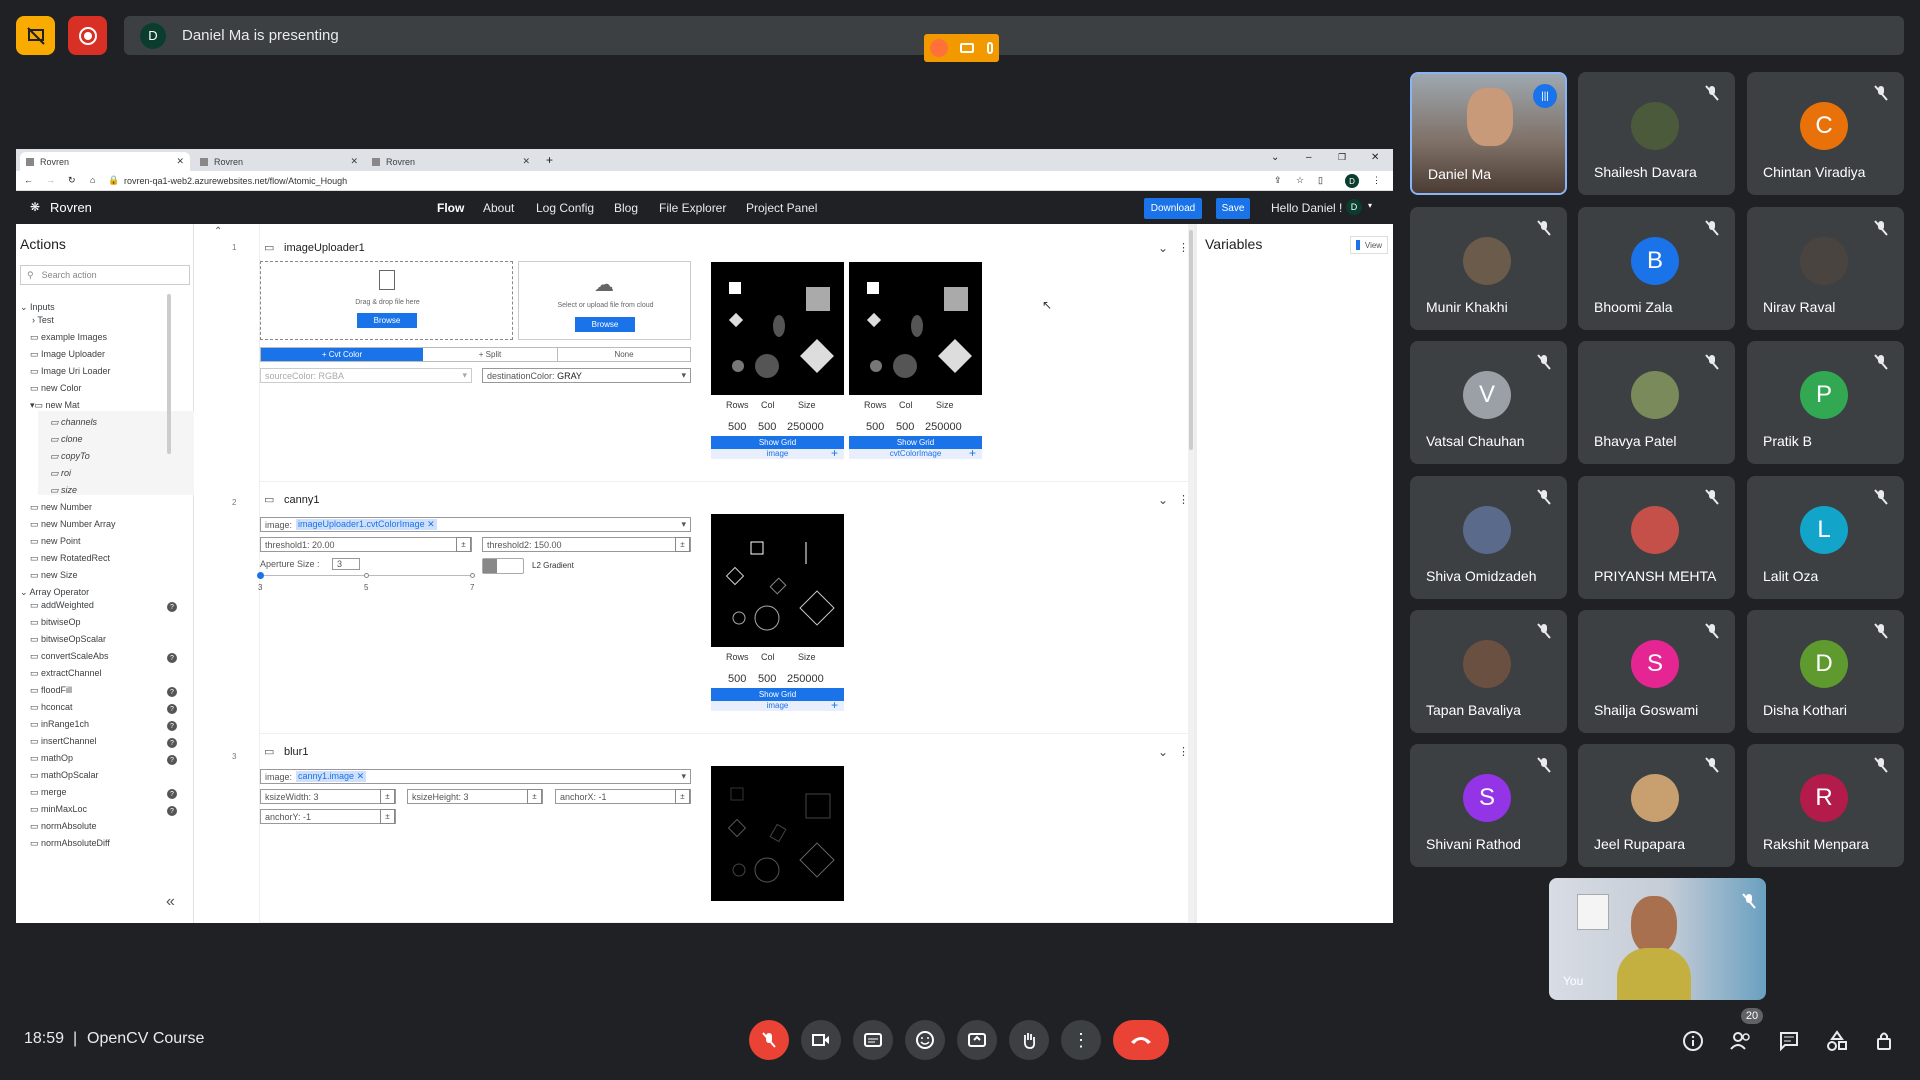 This screenshot has width=1920, height=1080. I want to click on anchor-y-field: anchorY: -1 ±, so click(328, 816).